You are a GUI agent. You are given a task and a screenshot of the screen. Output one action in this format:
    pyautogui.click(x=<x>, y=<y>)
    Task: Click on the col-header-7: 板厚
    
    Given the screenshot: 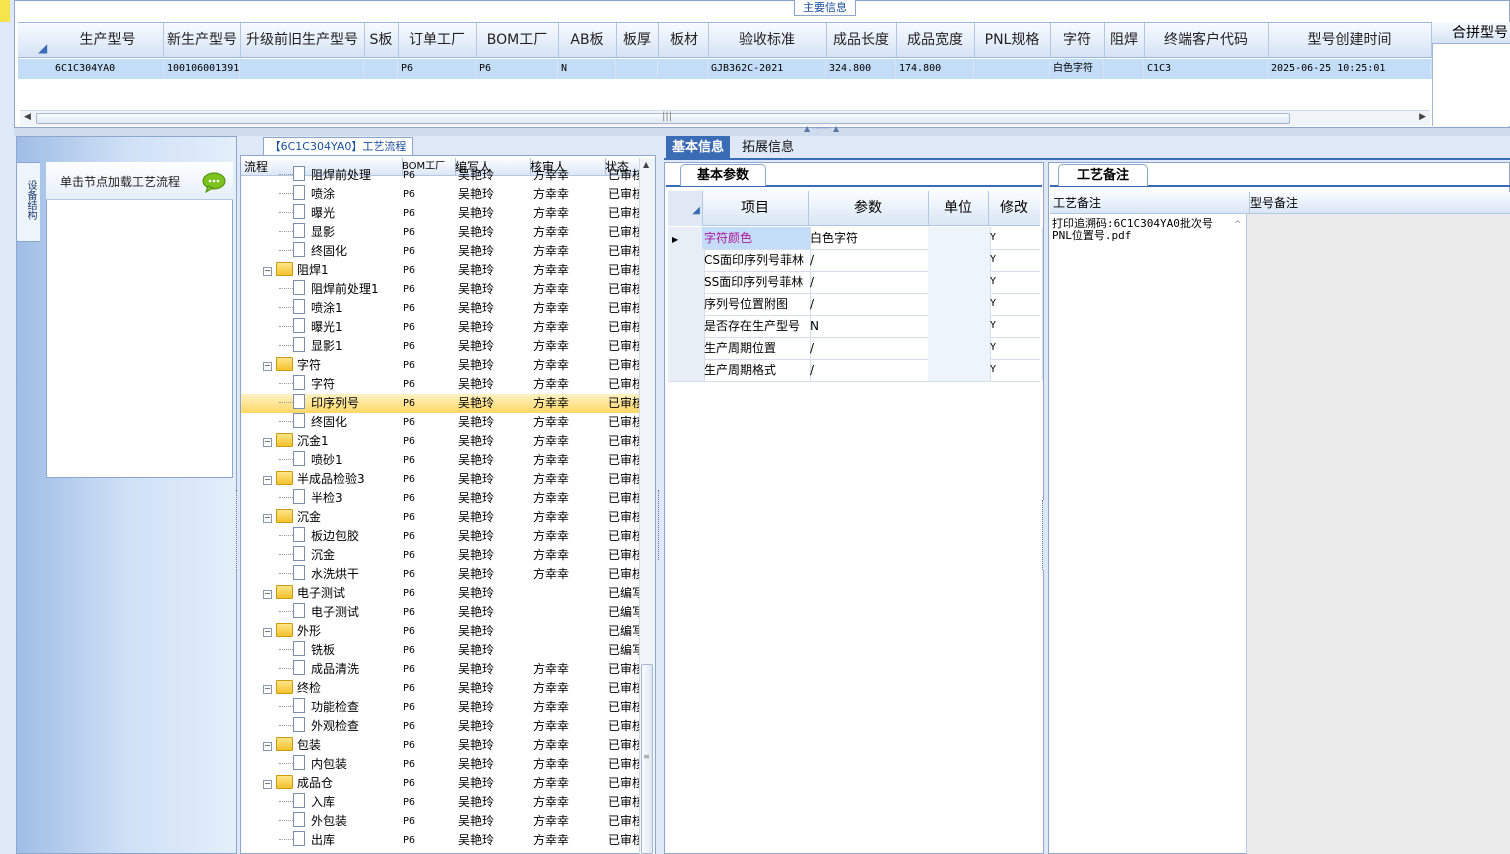 What is the action you would take?
    pyautogui.click(x=637, y=40)
    